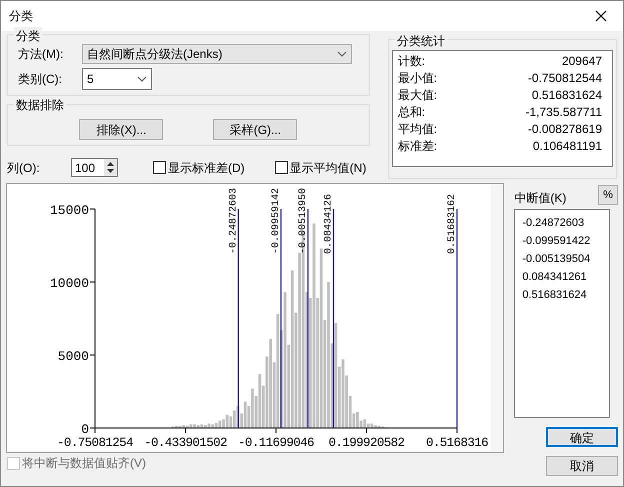 The height and width of the screenshot is (487, 624). I want to click on break-label: -0.00513950, so click(303, 221).